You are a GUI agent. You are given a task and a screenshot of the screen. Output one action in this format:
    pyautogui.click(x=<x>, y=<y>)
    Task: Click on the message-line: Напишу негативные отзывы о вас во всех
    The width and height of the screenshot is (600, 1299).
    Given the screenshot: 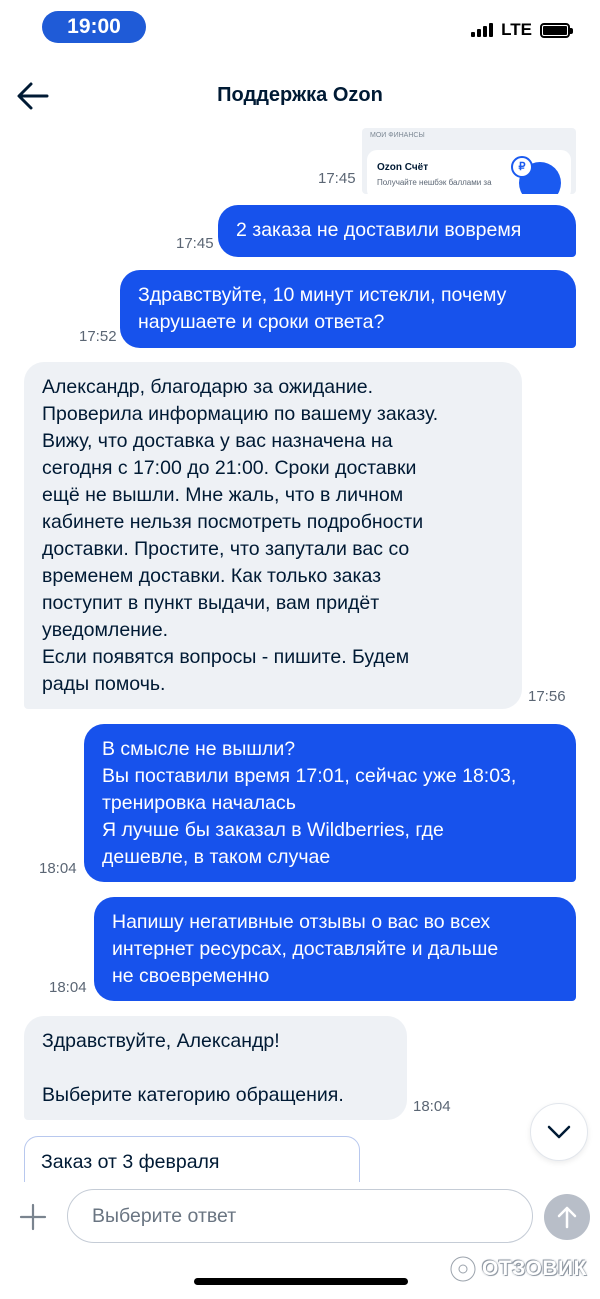 What is the action you would take?
    pyautogui.click(x=301, y=922)
    